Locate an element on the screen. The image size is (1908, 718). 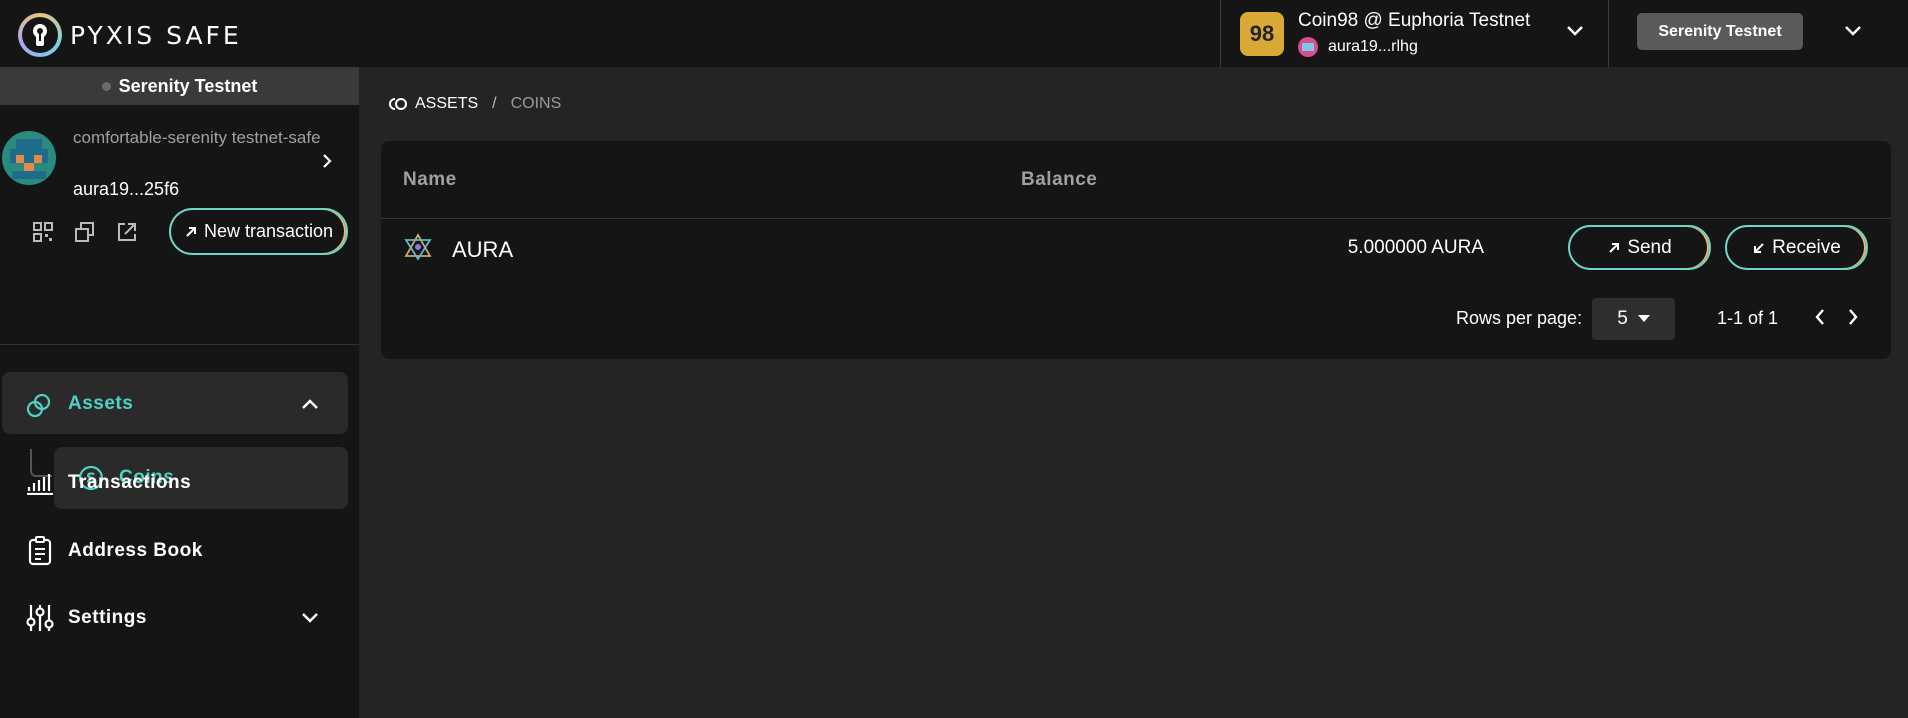
network-strip: Serenity Testnet is located at coordinates (179, 86).